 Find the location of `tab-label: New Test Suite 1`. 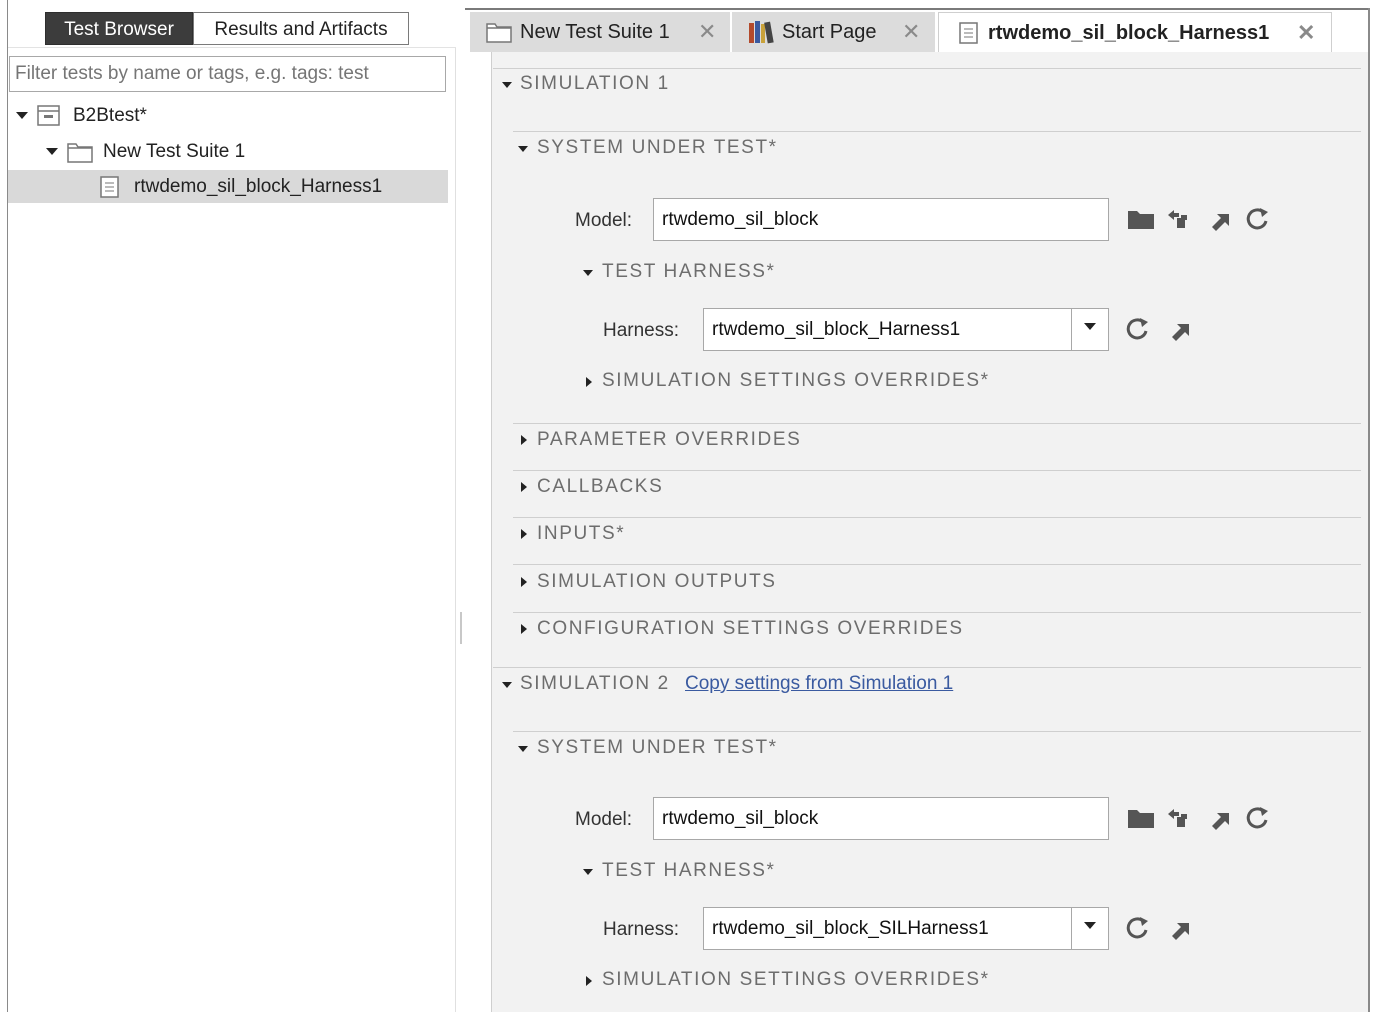

tab-label: New Test Suite 1 is located at coordinates (595, 32).